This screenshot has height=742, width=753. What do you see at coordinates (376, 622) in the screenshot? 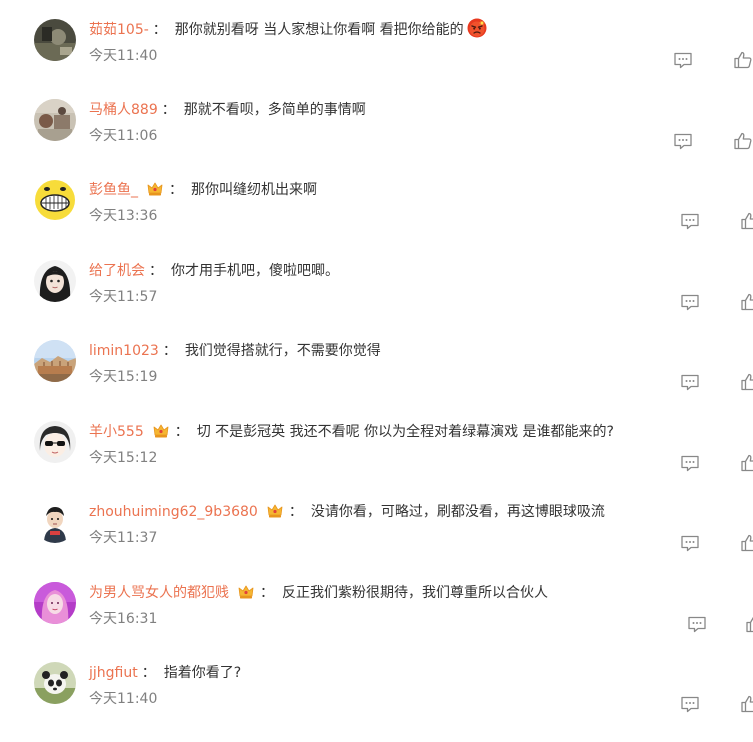
I see `comment-item: 为男人骂女人的都犯贱 ： 反正我们紫粉很期待，我们尊重所以合伙人 今天16:31` at bounding box center [376, 622].